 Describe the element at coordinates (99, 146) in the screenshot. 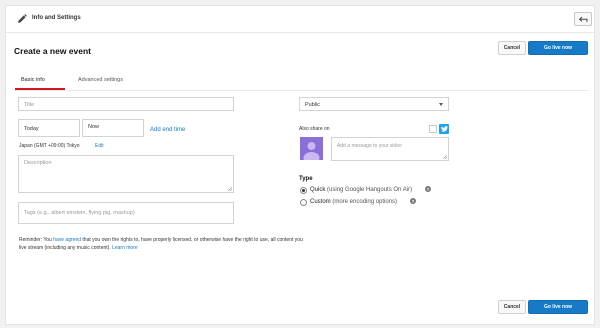

I see `timezone-edit-link: Edit` at that location.